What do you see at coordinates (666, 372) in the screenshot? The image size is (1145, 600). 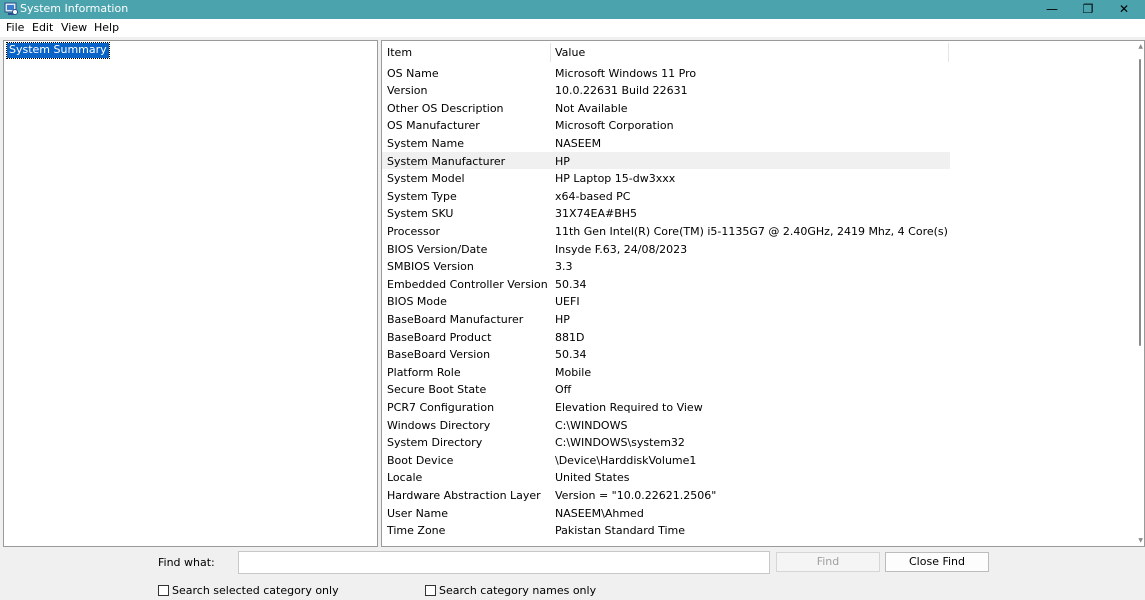 I see `table-row: Platform Role Mobile` at bounding box center [666, 372].